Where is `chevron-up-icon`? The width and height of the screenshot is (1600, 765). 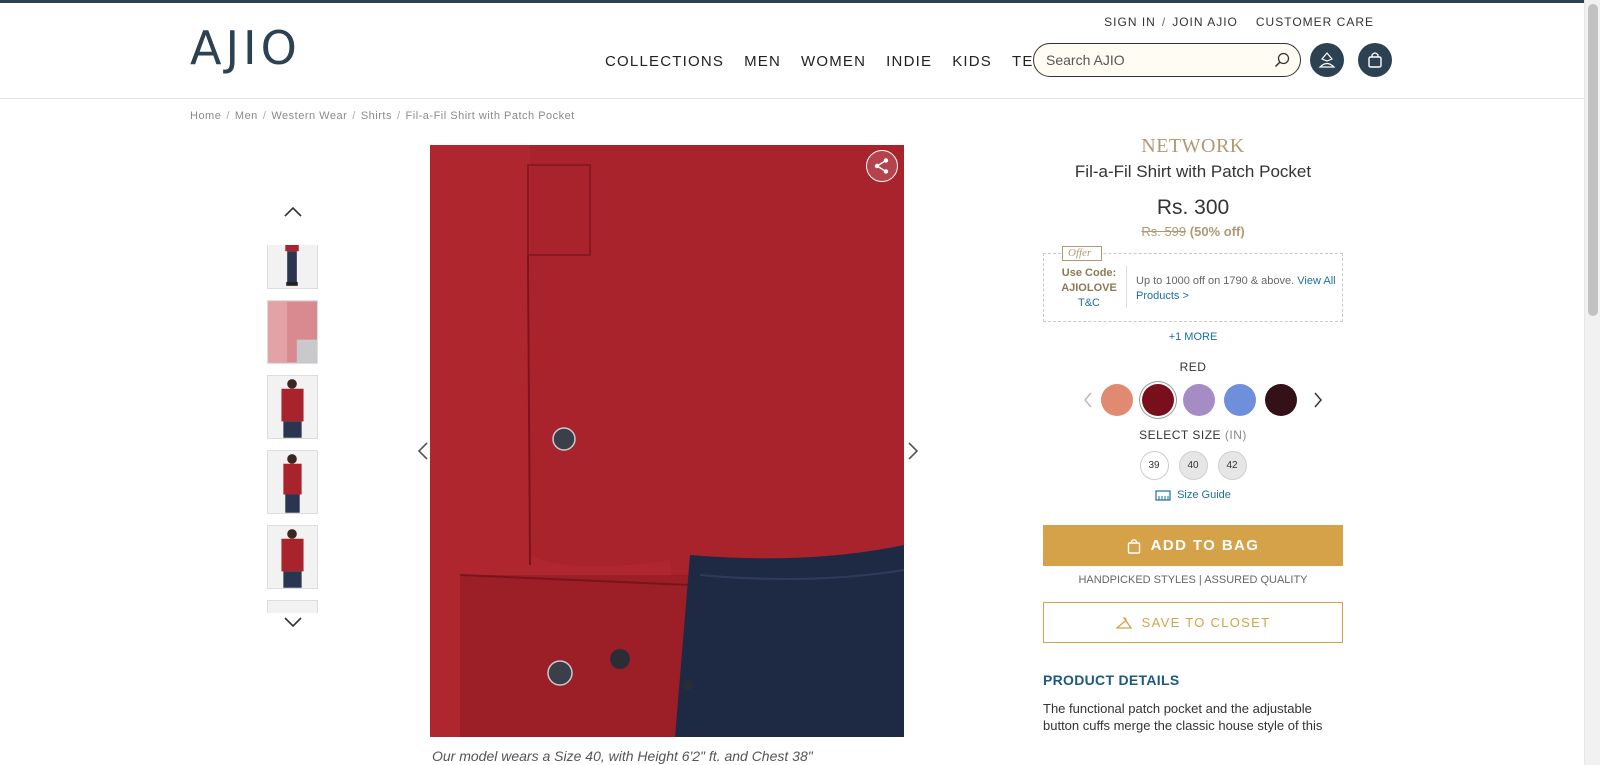
chevron-up-icon is located at coordinates (293, 212).